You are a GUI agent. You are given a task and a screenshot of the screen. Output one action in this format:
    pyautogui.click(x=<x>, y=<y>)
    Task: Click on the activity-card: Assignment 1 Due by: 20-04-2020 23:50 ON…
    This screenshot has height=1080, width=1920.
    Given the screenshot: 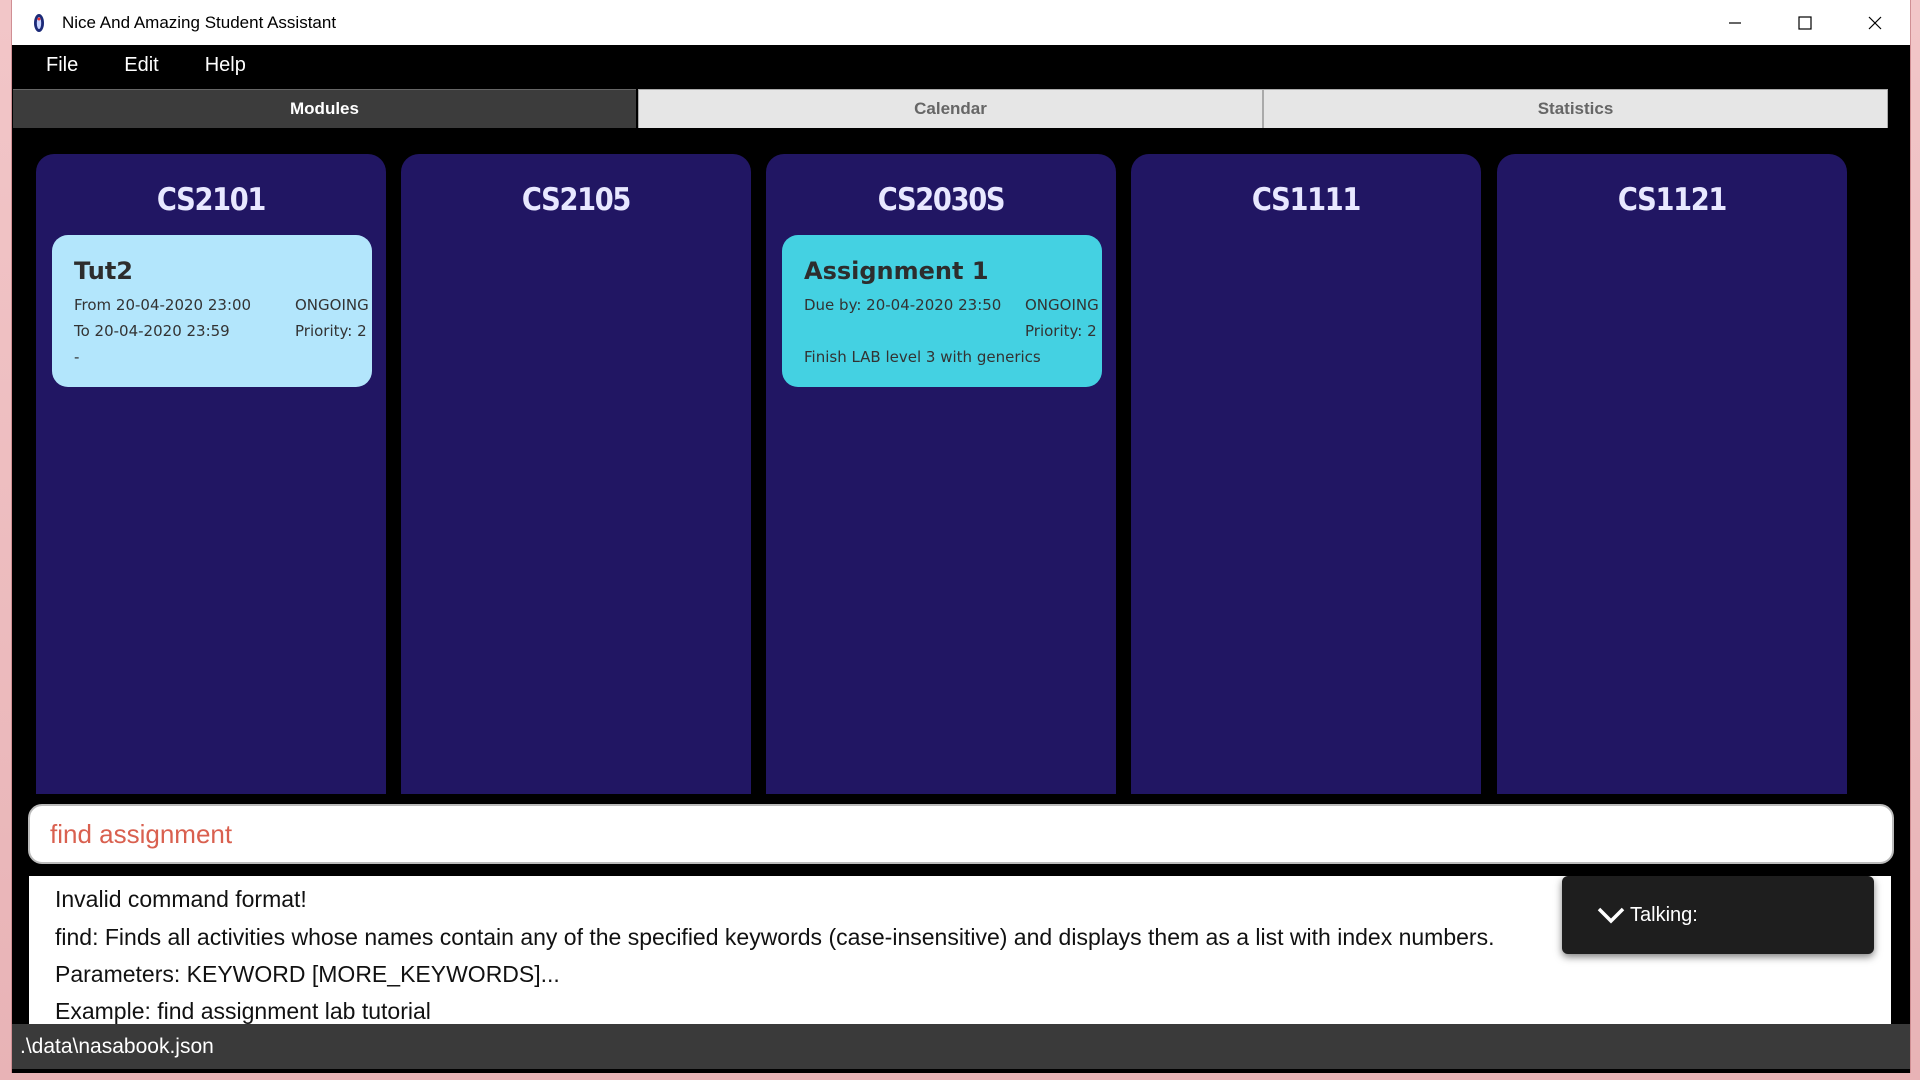 What is the action you would take?
    pyautogui.click(x=942, y=311)
    